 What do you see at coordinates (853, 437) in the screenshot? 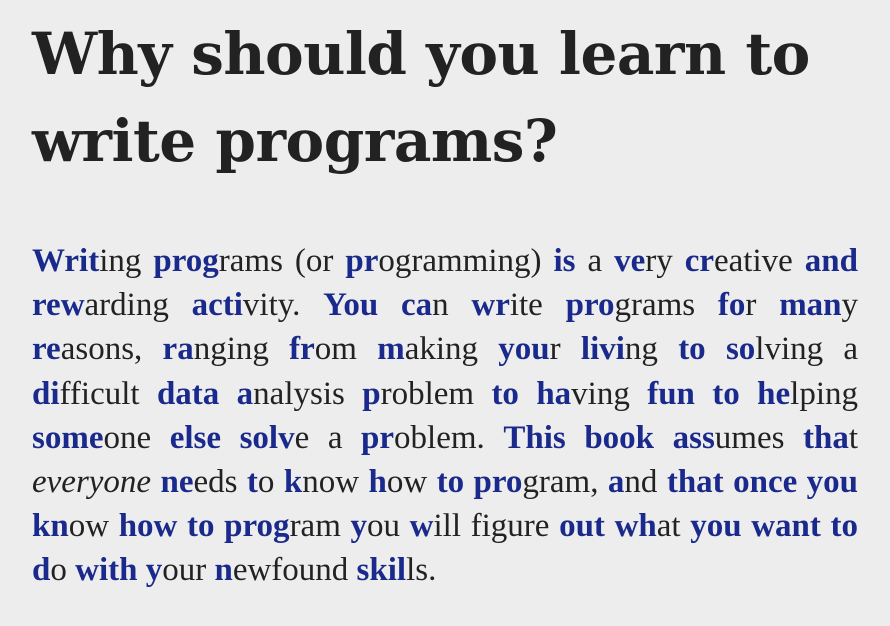
I see `paragraph-text: t` at bounding box center [853, 437].